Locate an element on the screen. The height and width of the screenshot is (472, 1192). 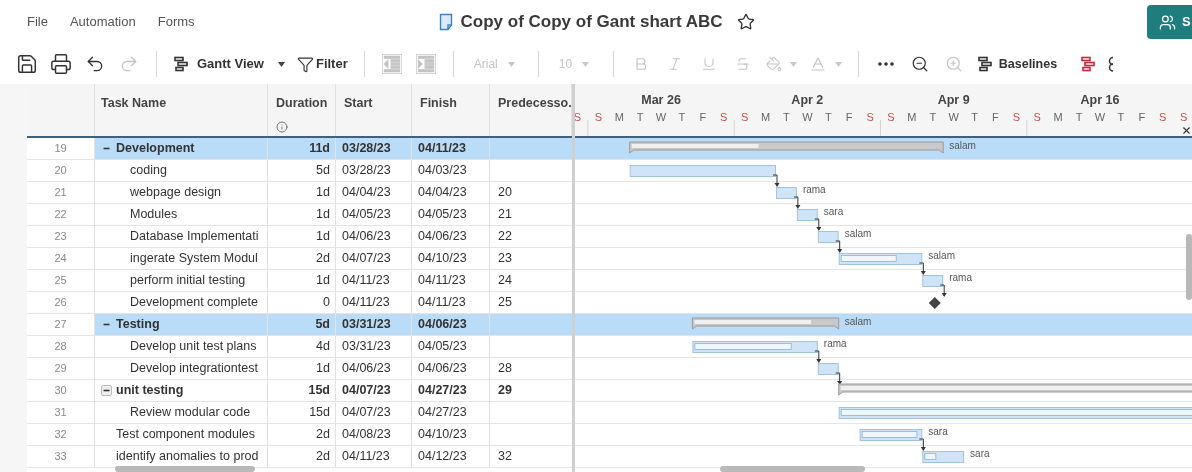
task-name: Test component modules is located at coordinates (185, 435).